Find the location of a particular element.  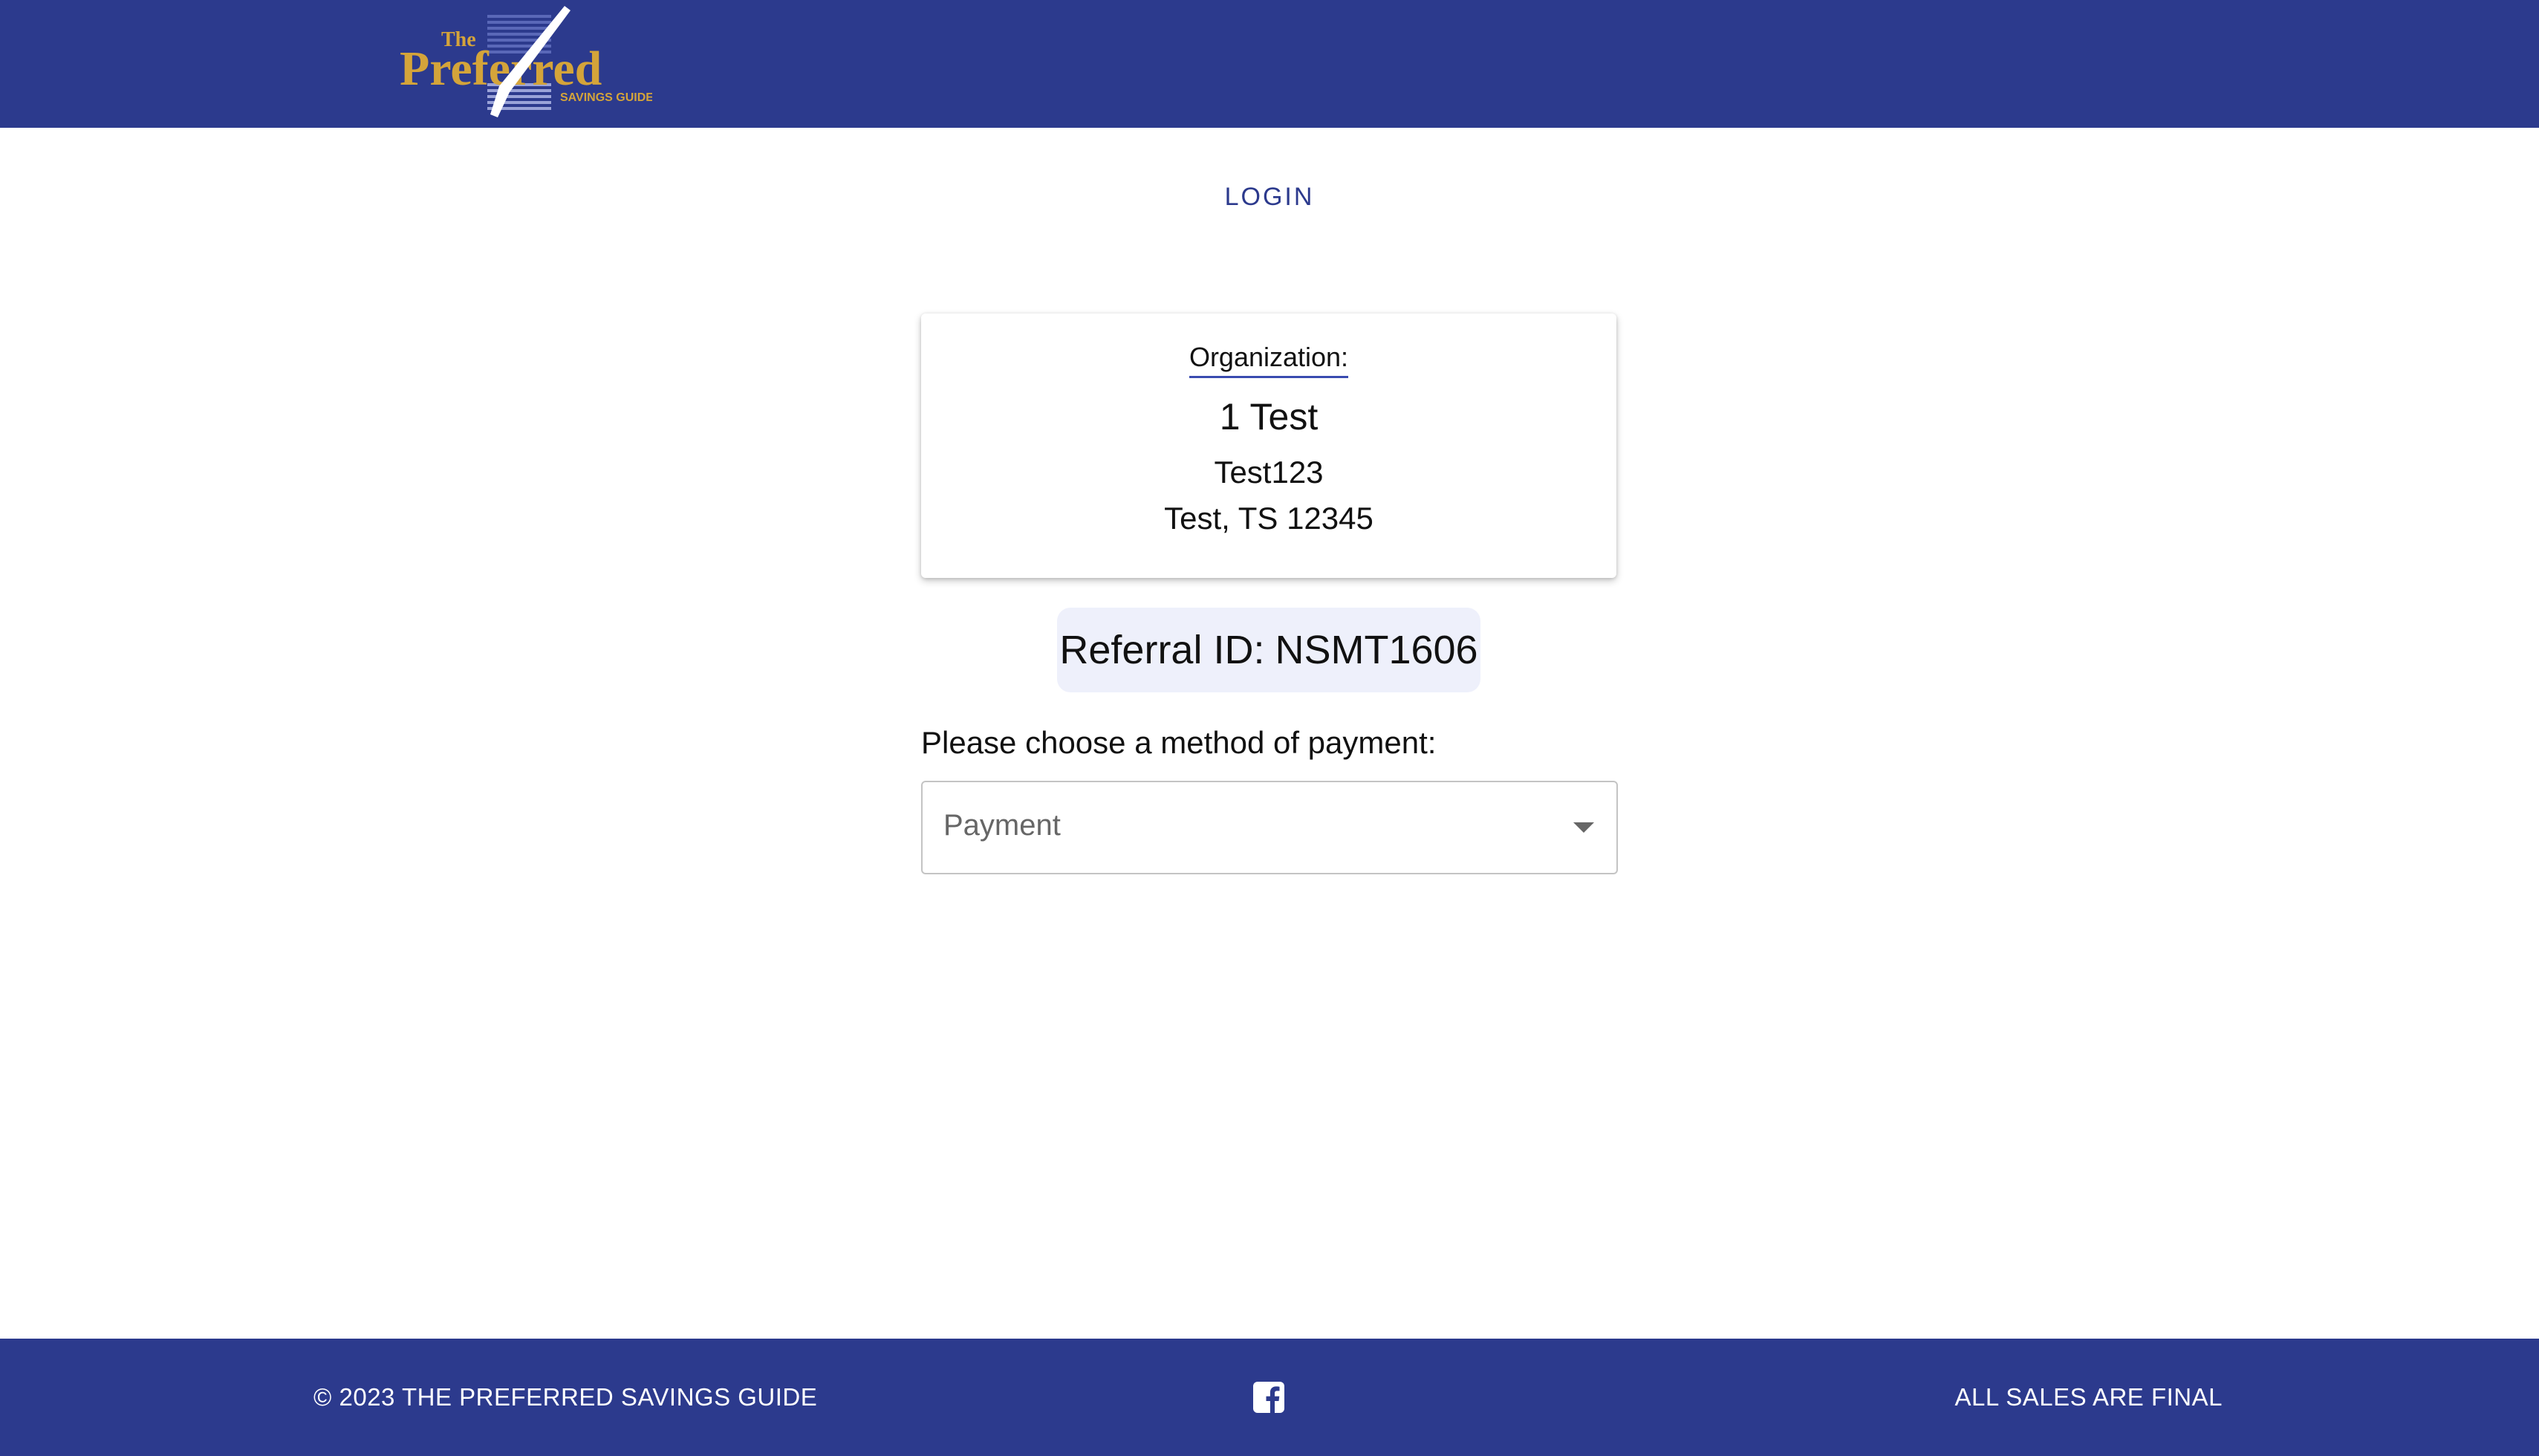

payment-method-prompt: Please choose a method of payment: is located at coordinates (1179, 743).